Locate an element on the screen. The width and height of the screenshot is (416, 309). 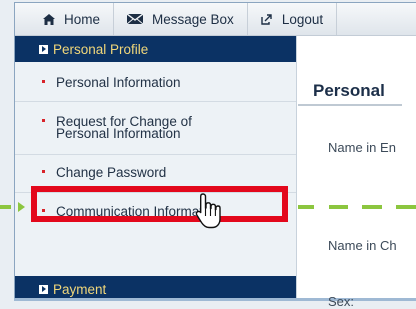
page-title: Personal is located at coordinates (349, 90).